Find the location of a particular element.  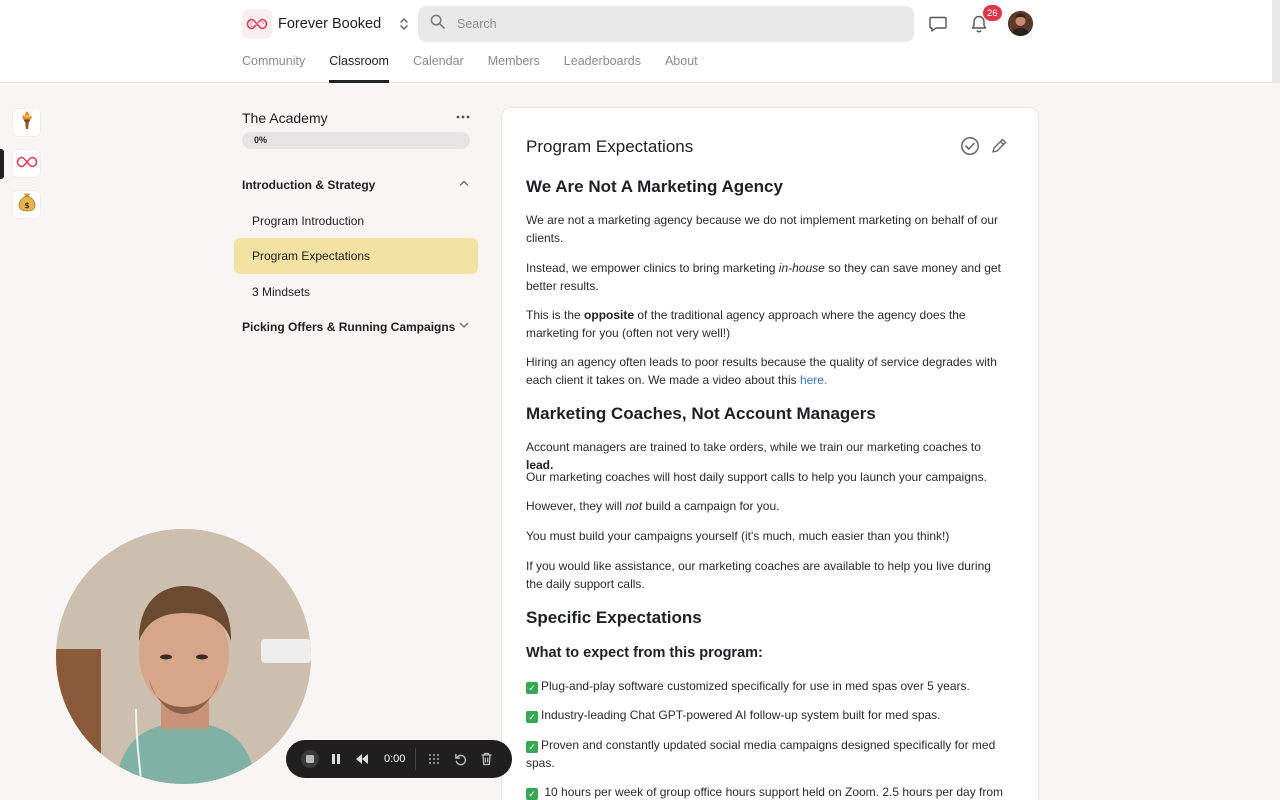

webcam-bubble is located at coordinates (183, 656).